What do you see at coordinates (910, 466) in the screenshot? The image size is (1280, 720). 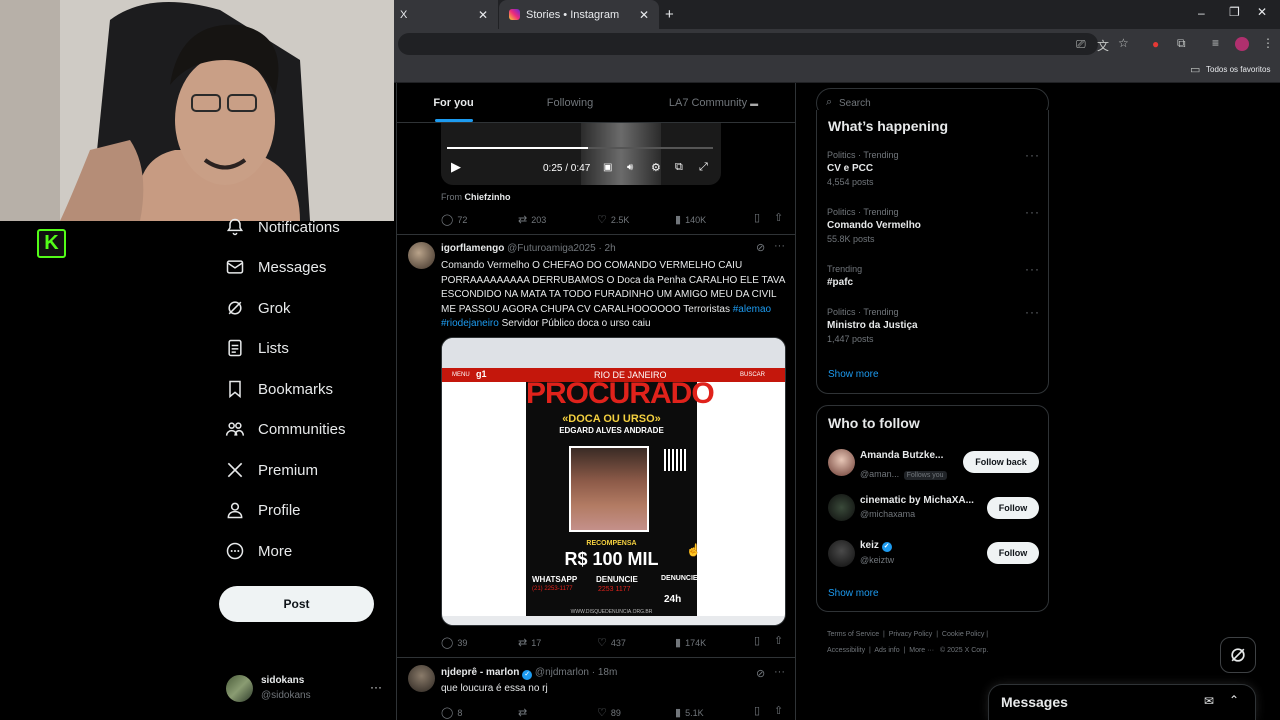 I see `follow-suggestion: Amanda Butzke... @aman... Follows you` at bounding box center [910, 466].